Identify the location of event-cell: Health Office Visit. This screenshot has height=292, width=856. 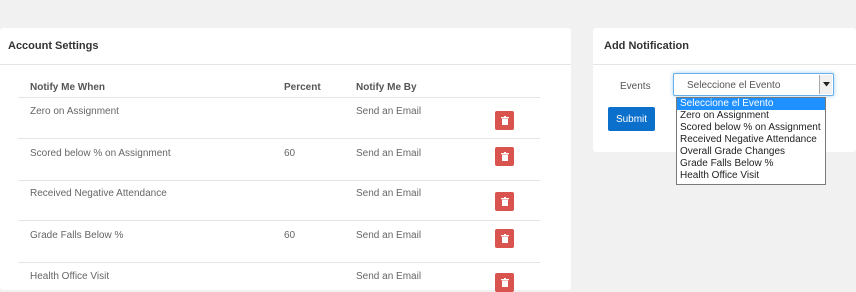
(70, 276).